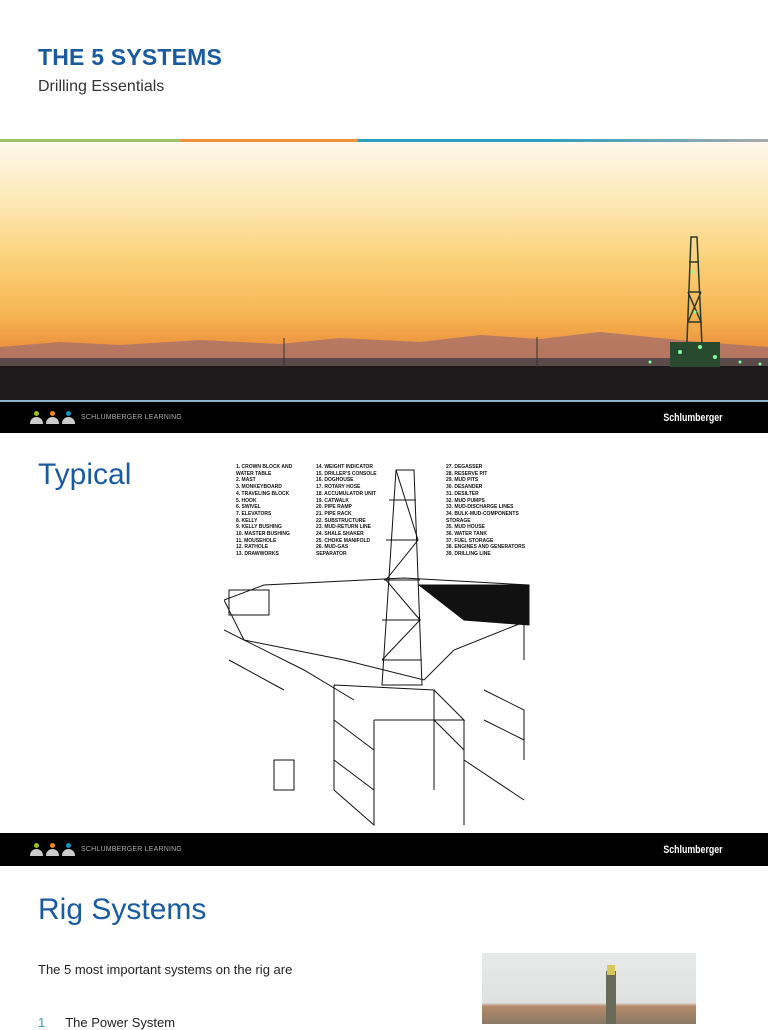 The image size is (768, 1030). I want to click on rig-photo, so click(589, 988).